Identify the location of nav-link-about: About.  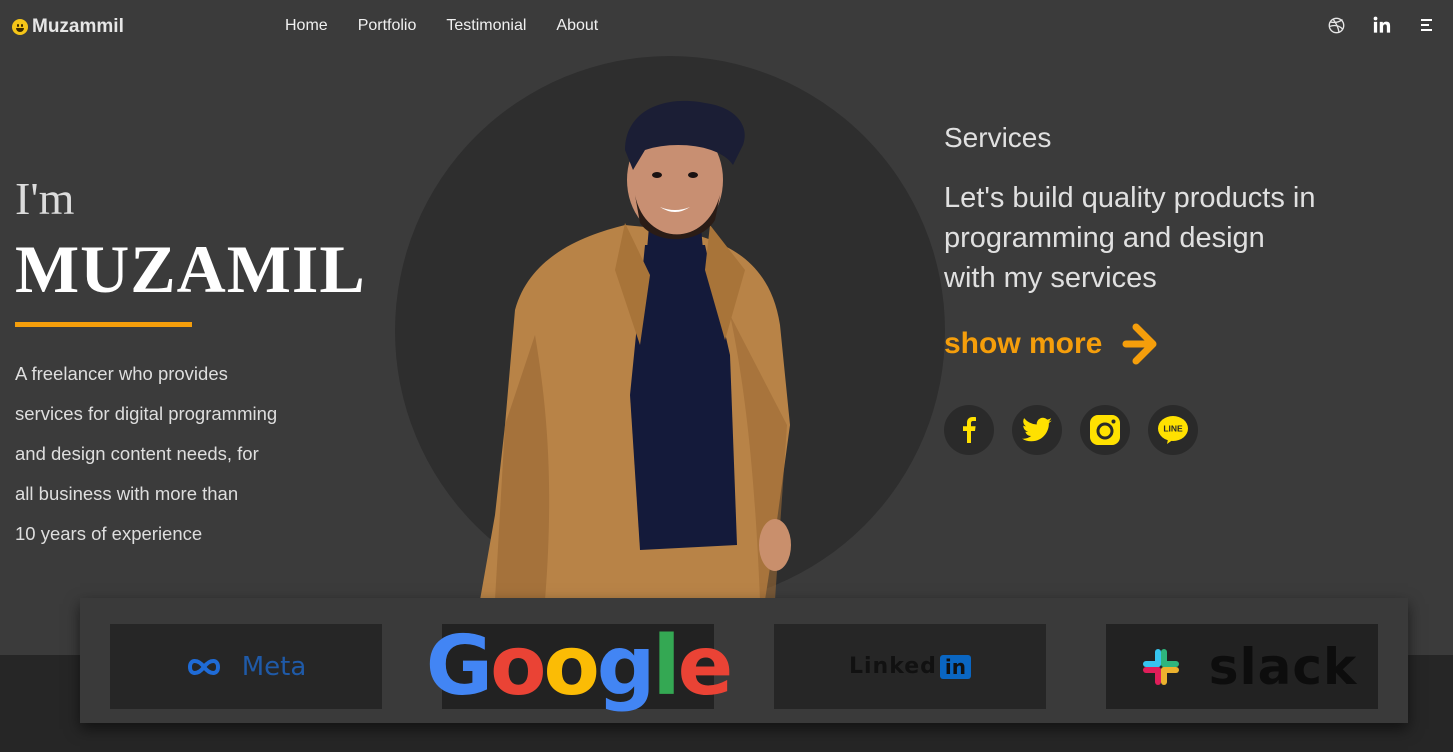
(577, 26).